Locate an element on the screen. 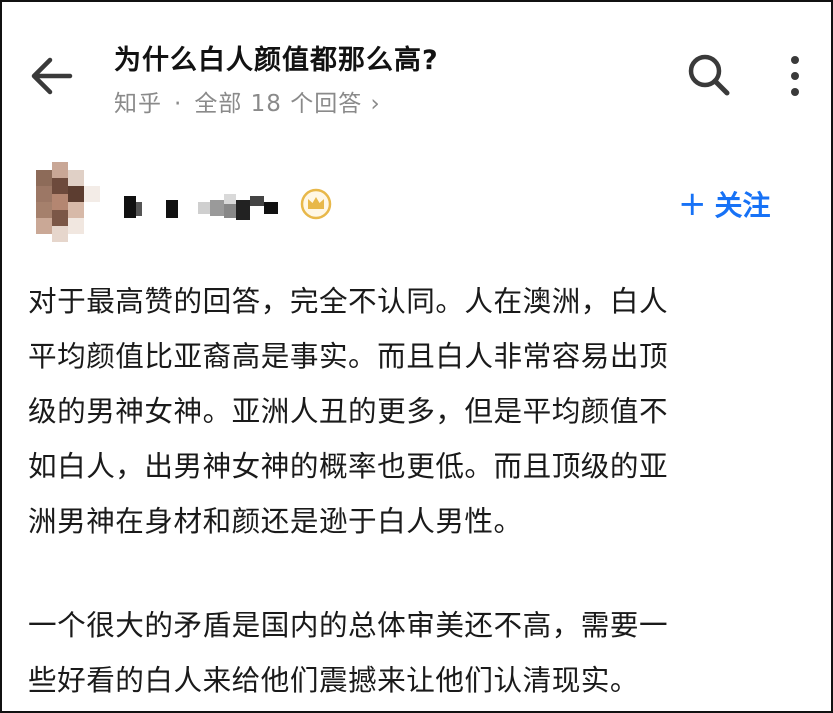  crown-badge-icon is located at coordinates (316, 204).